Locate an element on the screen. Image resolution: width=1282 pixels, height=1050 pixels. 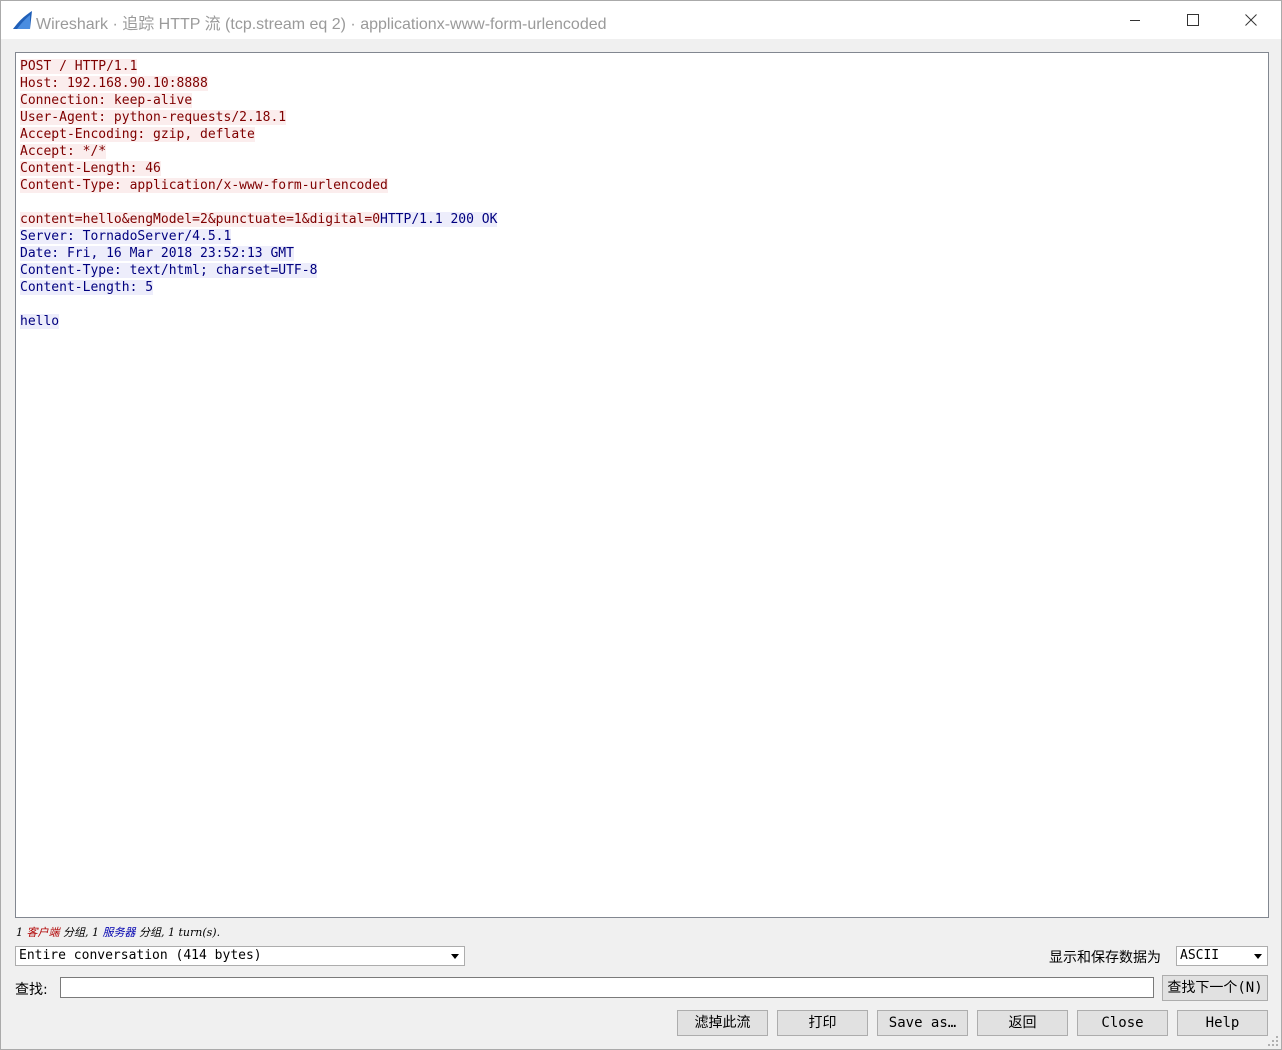
wireshark-fin-icon is located at coordinates (22, 20).